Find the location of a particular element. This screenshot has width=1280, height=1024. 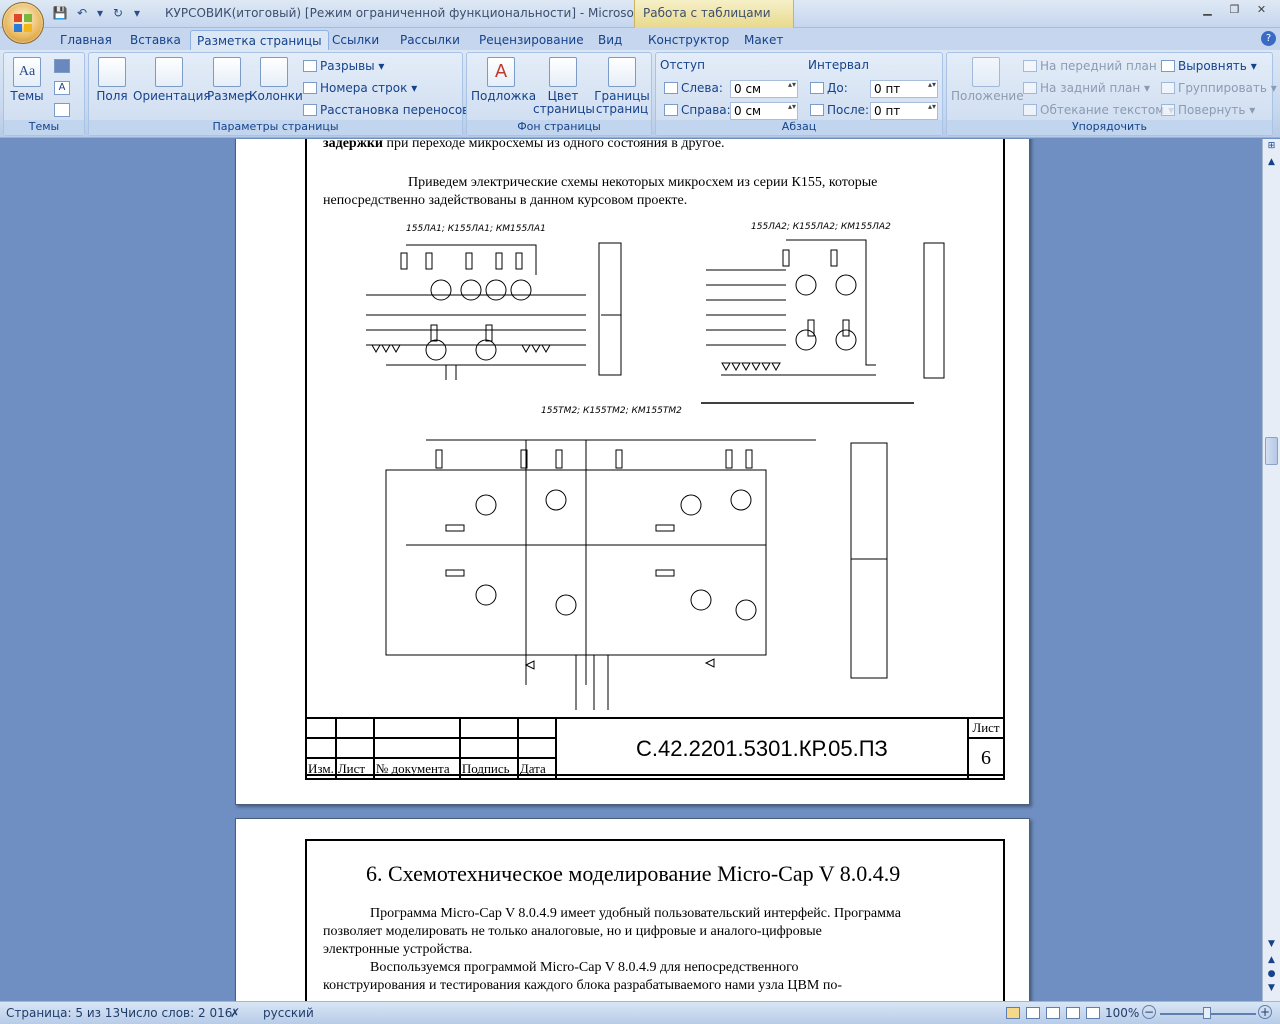

undo-dropdown-icon: ▾ is located at coordinates (100, 13).